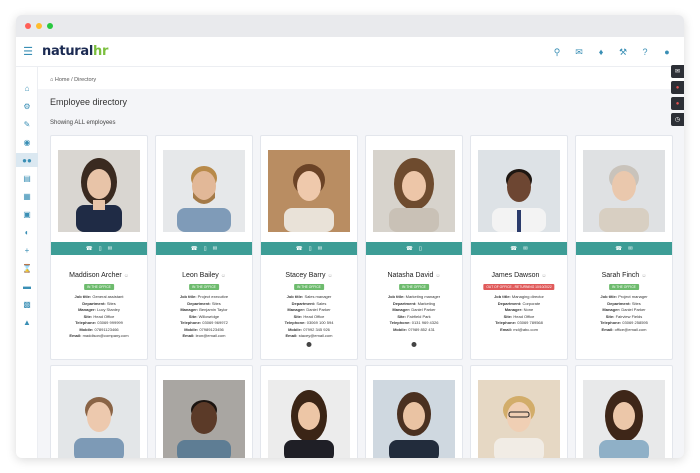  I want to click on user-icon: ●, so click(667, 52).